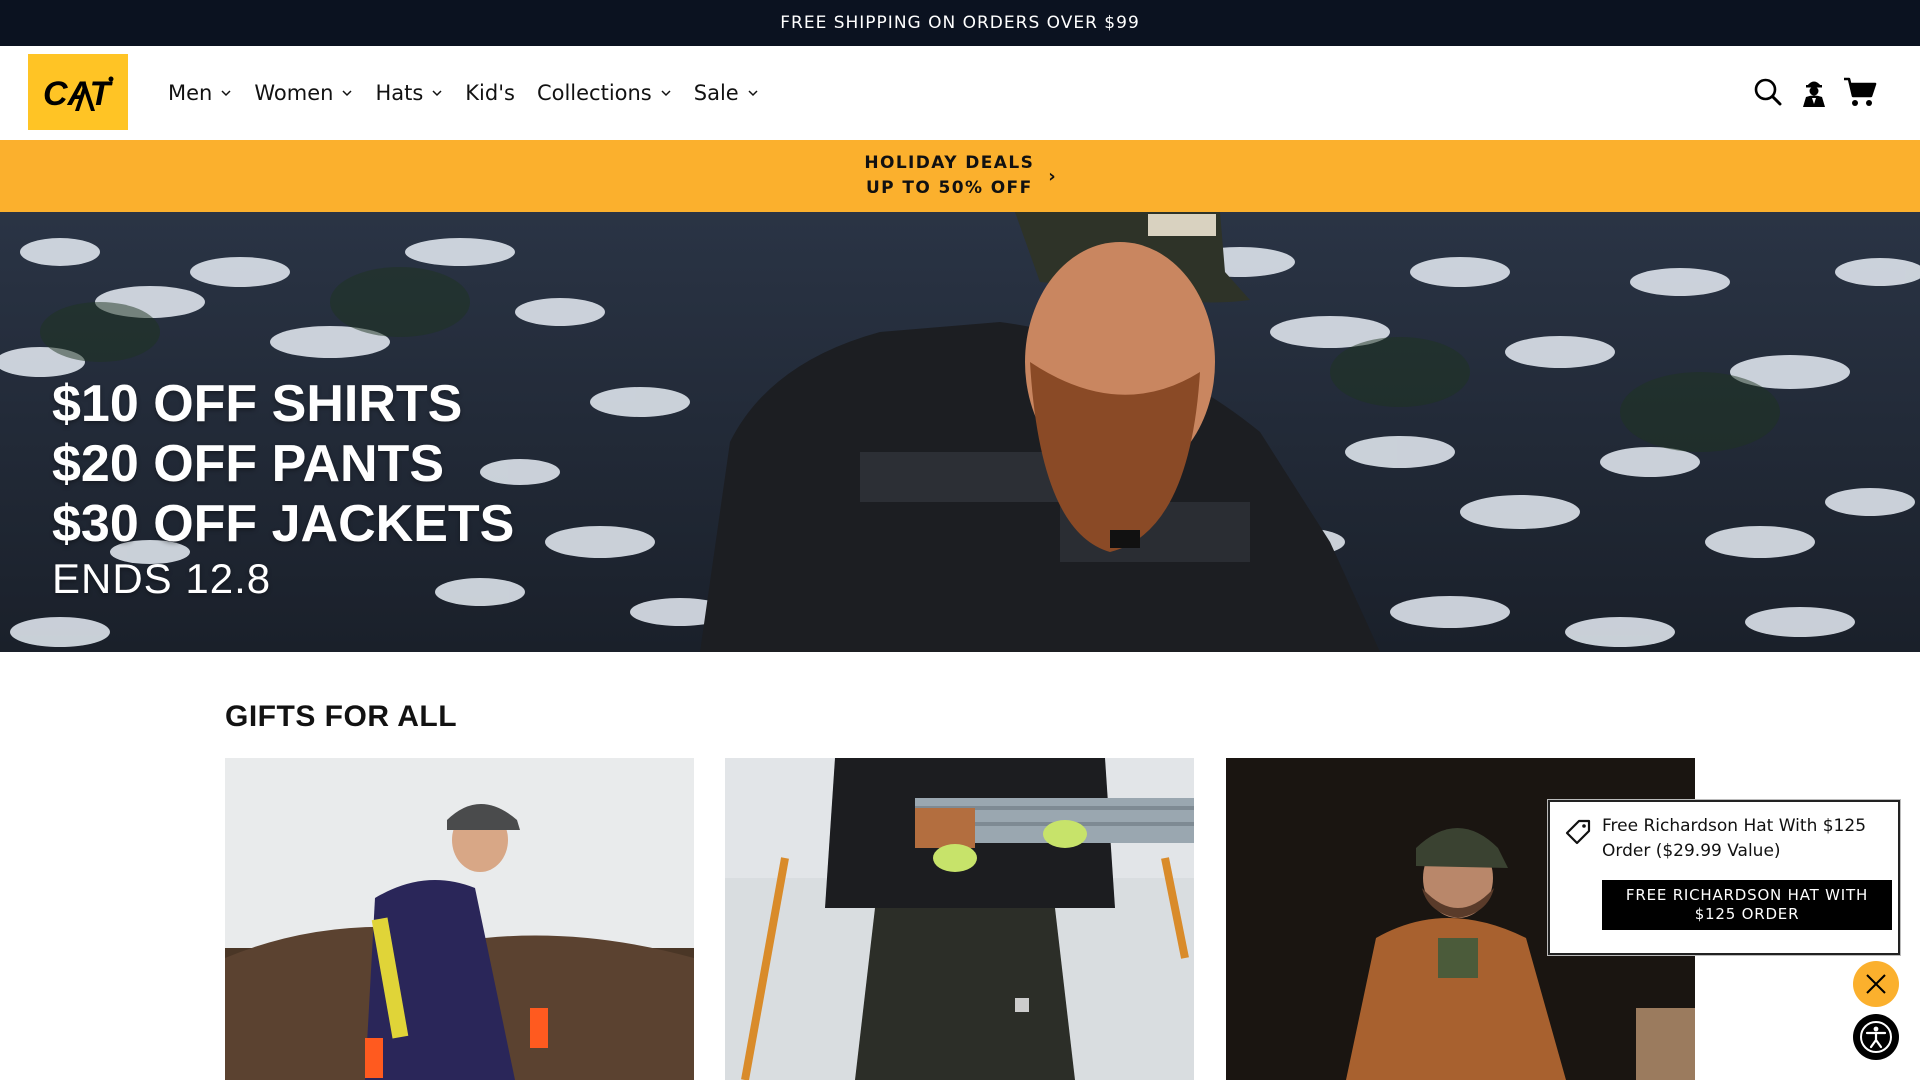  I want to click on promo-line1: HOLIDAY DEALS, so click(949, 163).